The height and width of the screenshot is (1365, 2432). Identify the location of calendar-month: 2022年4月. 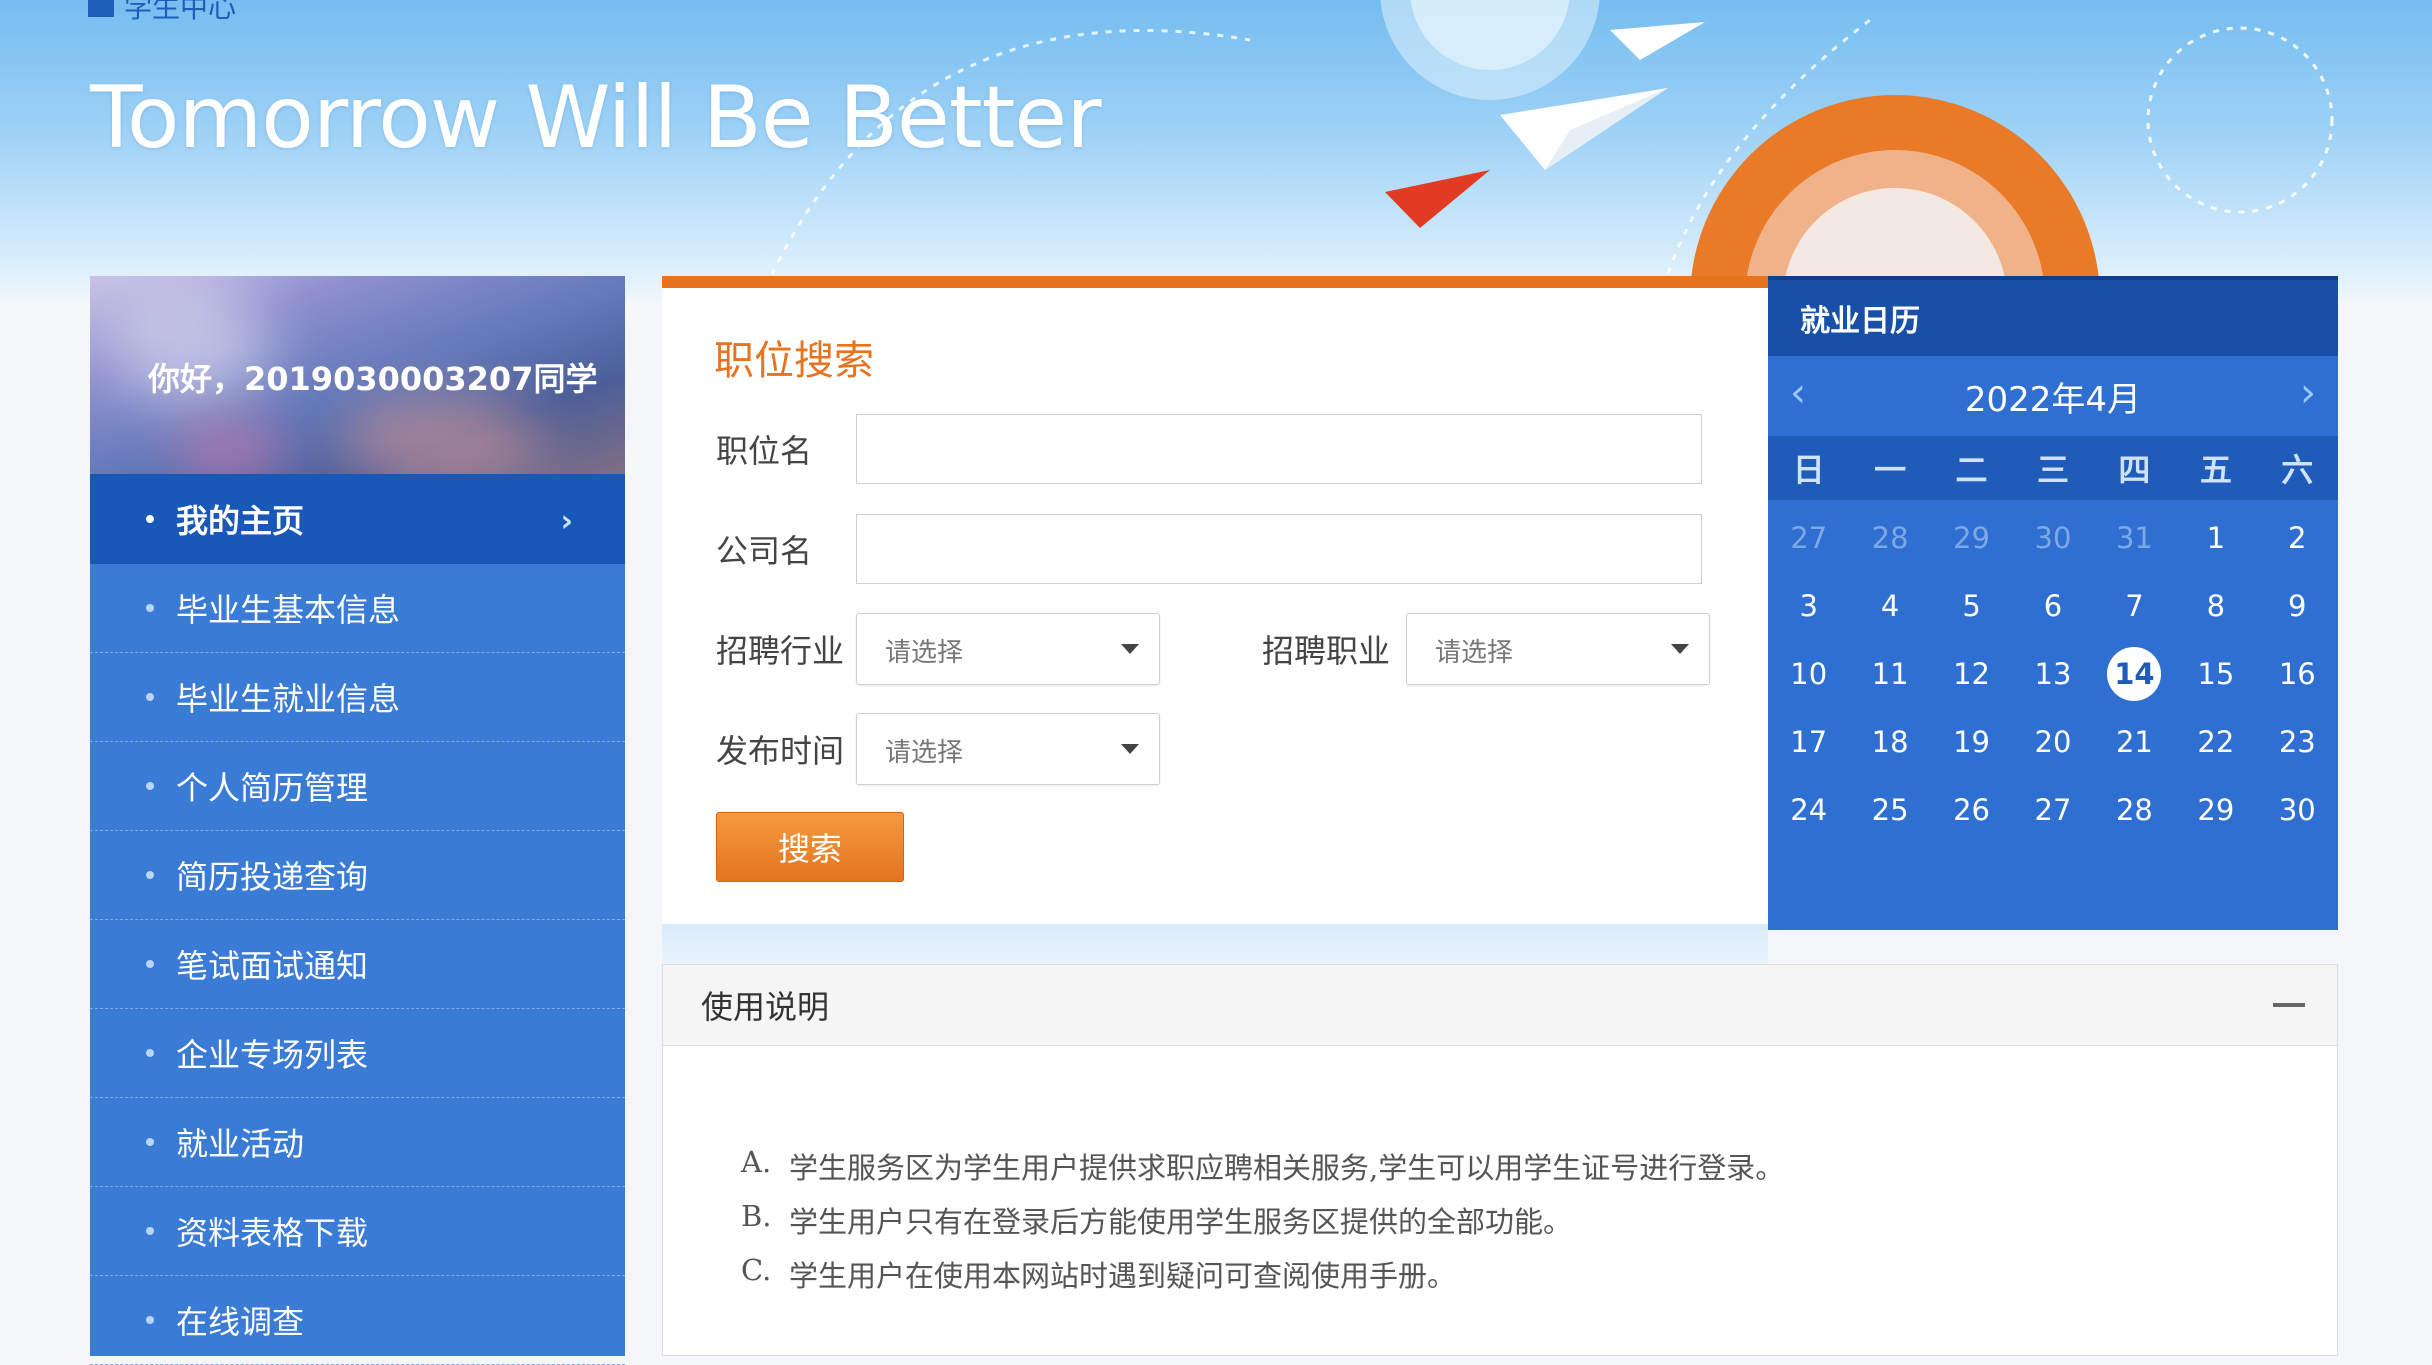
(2053, 399).